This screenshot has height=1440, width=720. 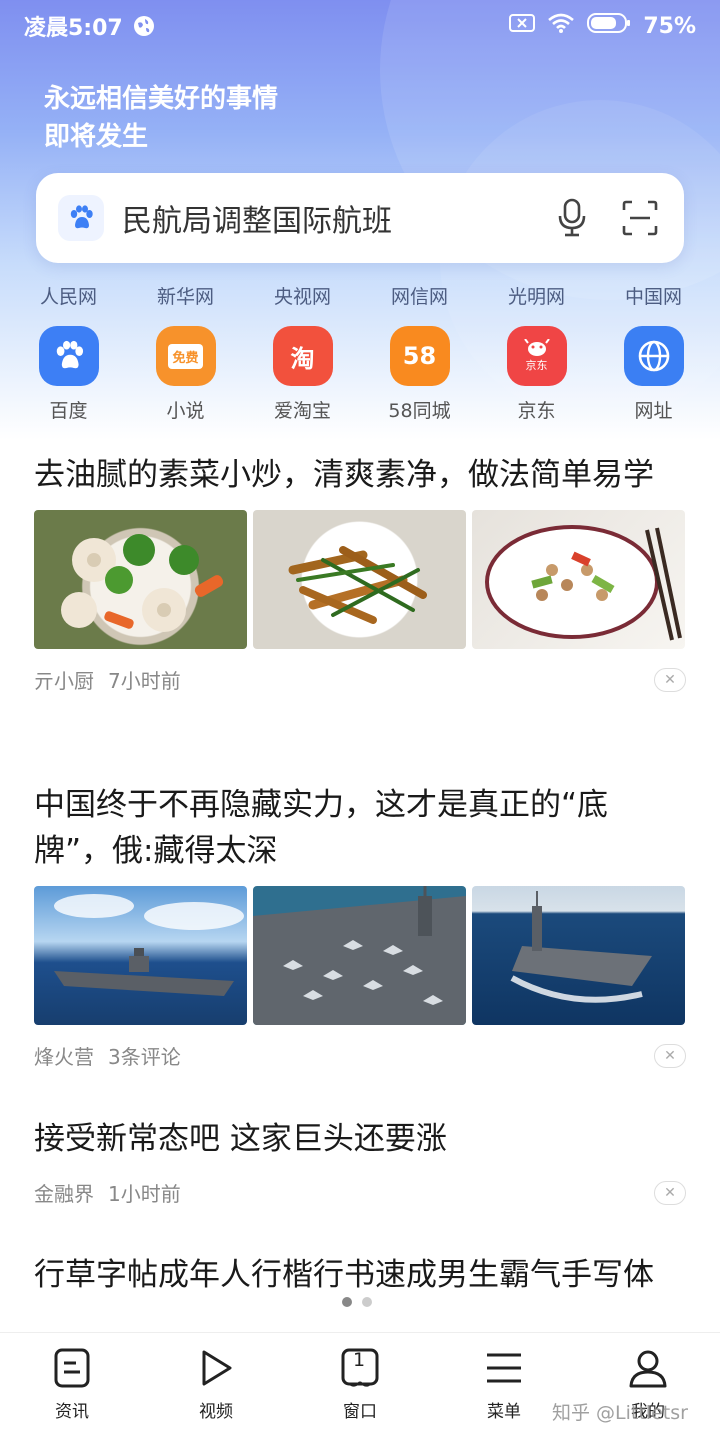 I want to click on shortcut-label: 小说, so click(x=185, y=411).